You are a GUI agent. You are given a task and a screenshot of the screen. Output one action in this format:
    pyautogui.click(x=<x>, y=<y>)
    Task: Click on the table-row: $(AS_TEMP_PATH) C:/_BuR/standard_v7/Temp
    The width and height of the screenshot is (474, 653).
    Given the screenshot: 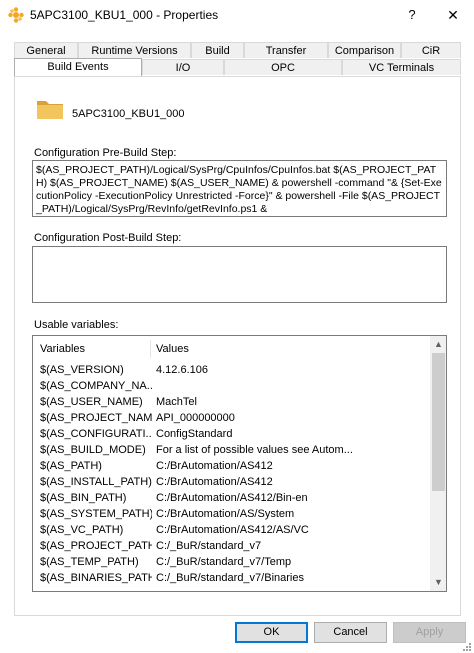 What is the action you would take?
    pyautogui.click(x=232, y=562)
    